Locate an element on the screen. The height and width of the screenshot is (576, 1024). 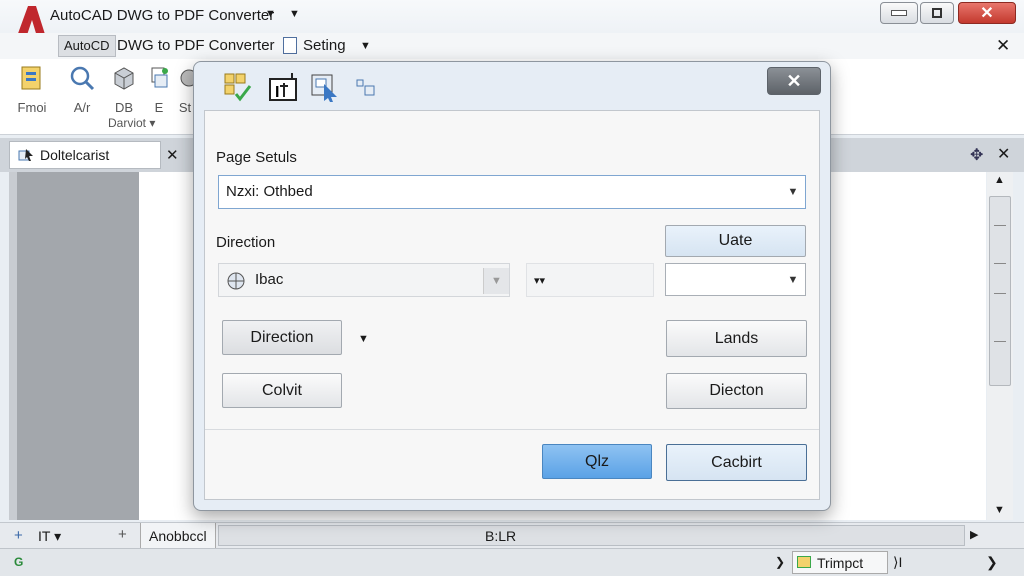
size-combo: ▼ is located at coordinates (735, 279).